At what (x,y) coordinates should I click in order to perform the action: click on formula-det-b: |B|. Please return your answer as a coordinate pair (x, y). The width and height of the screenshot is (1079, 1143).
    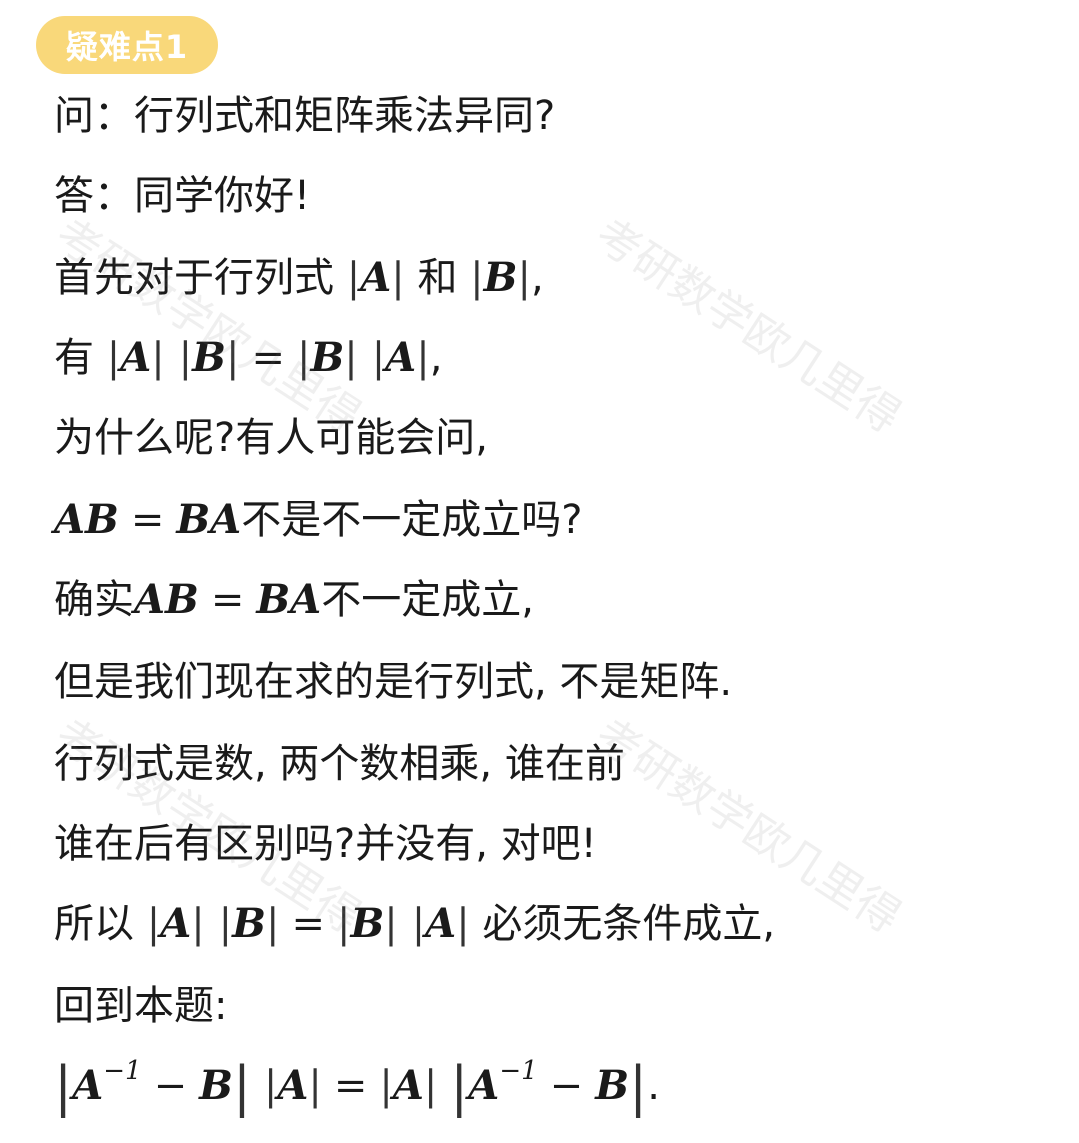
    Looking at the image, I should click on (500, 277).